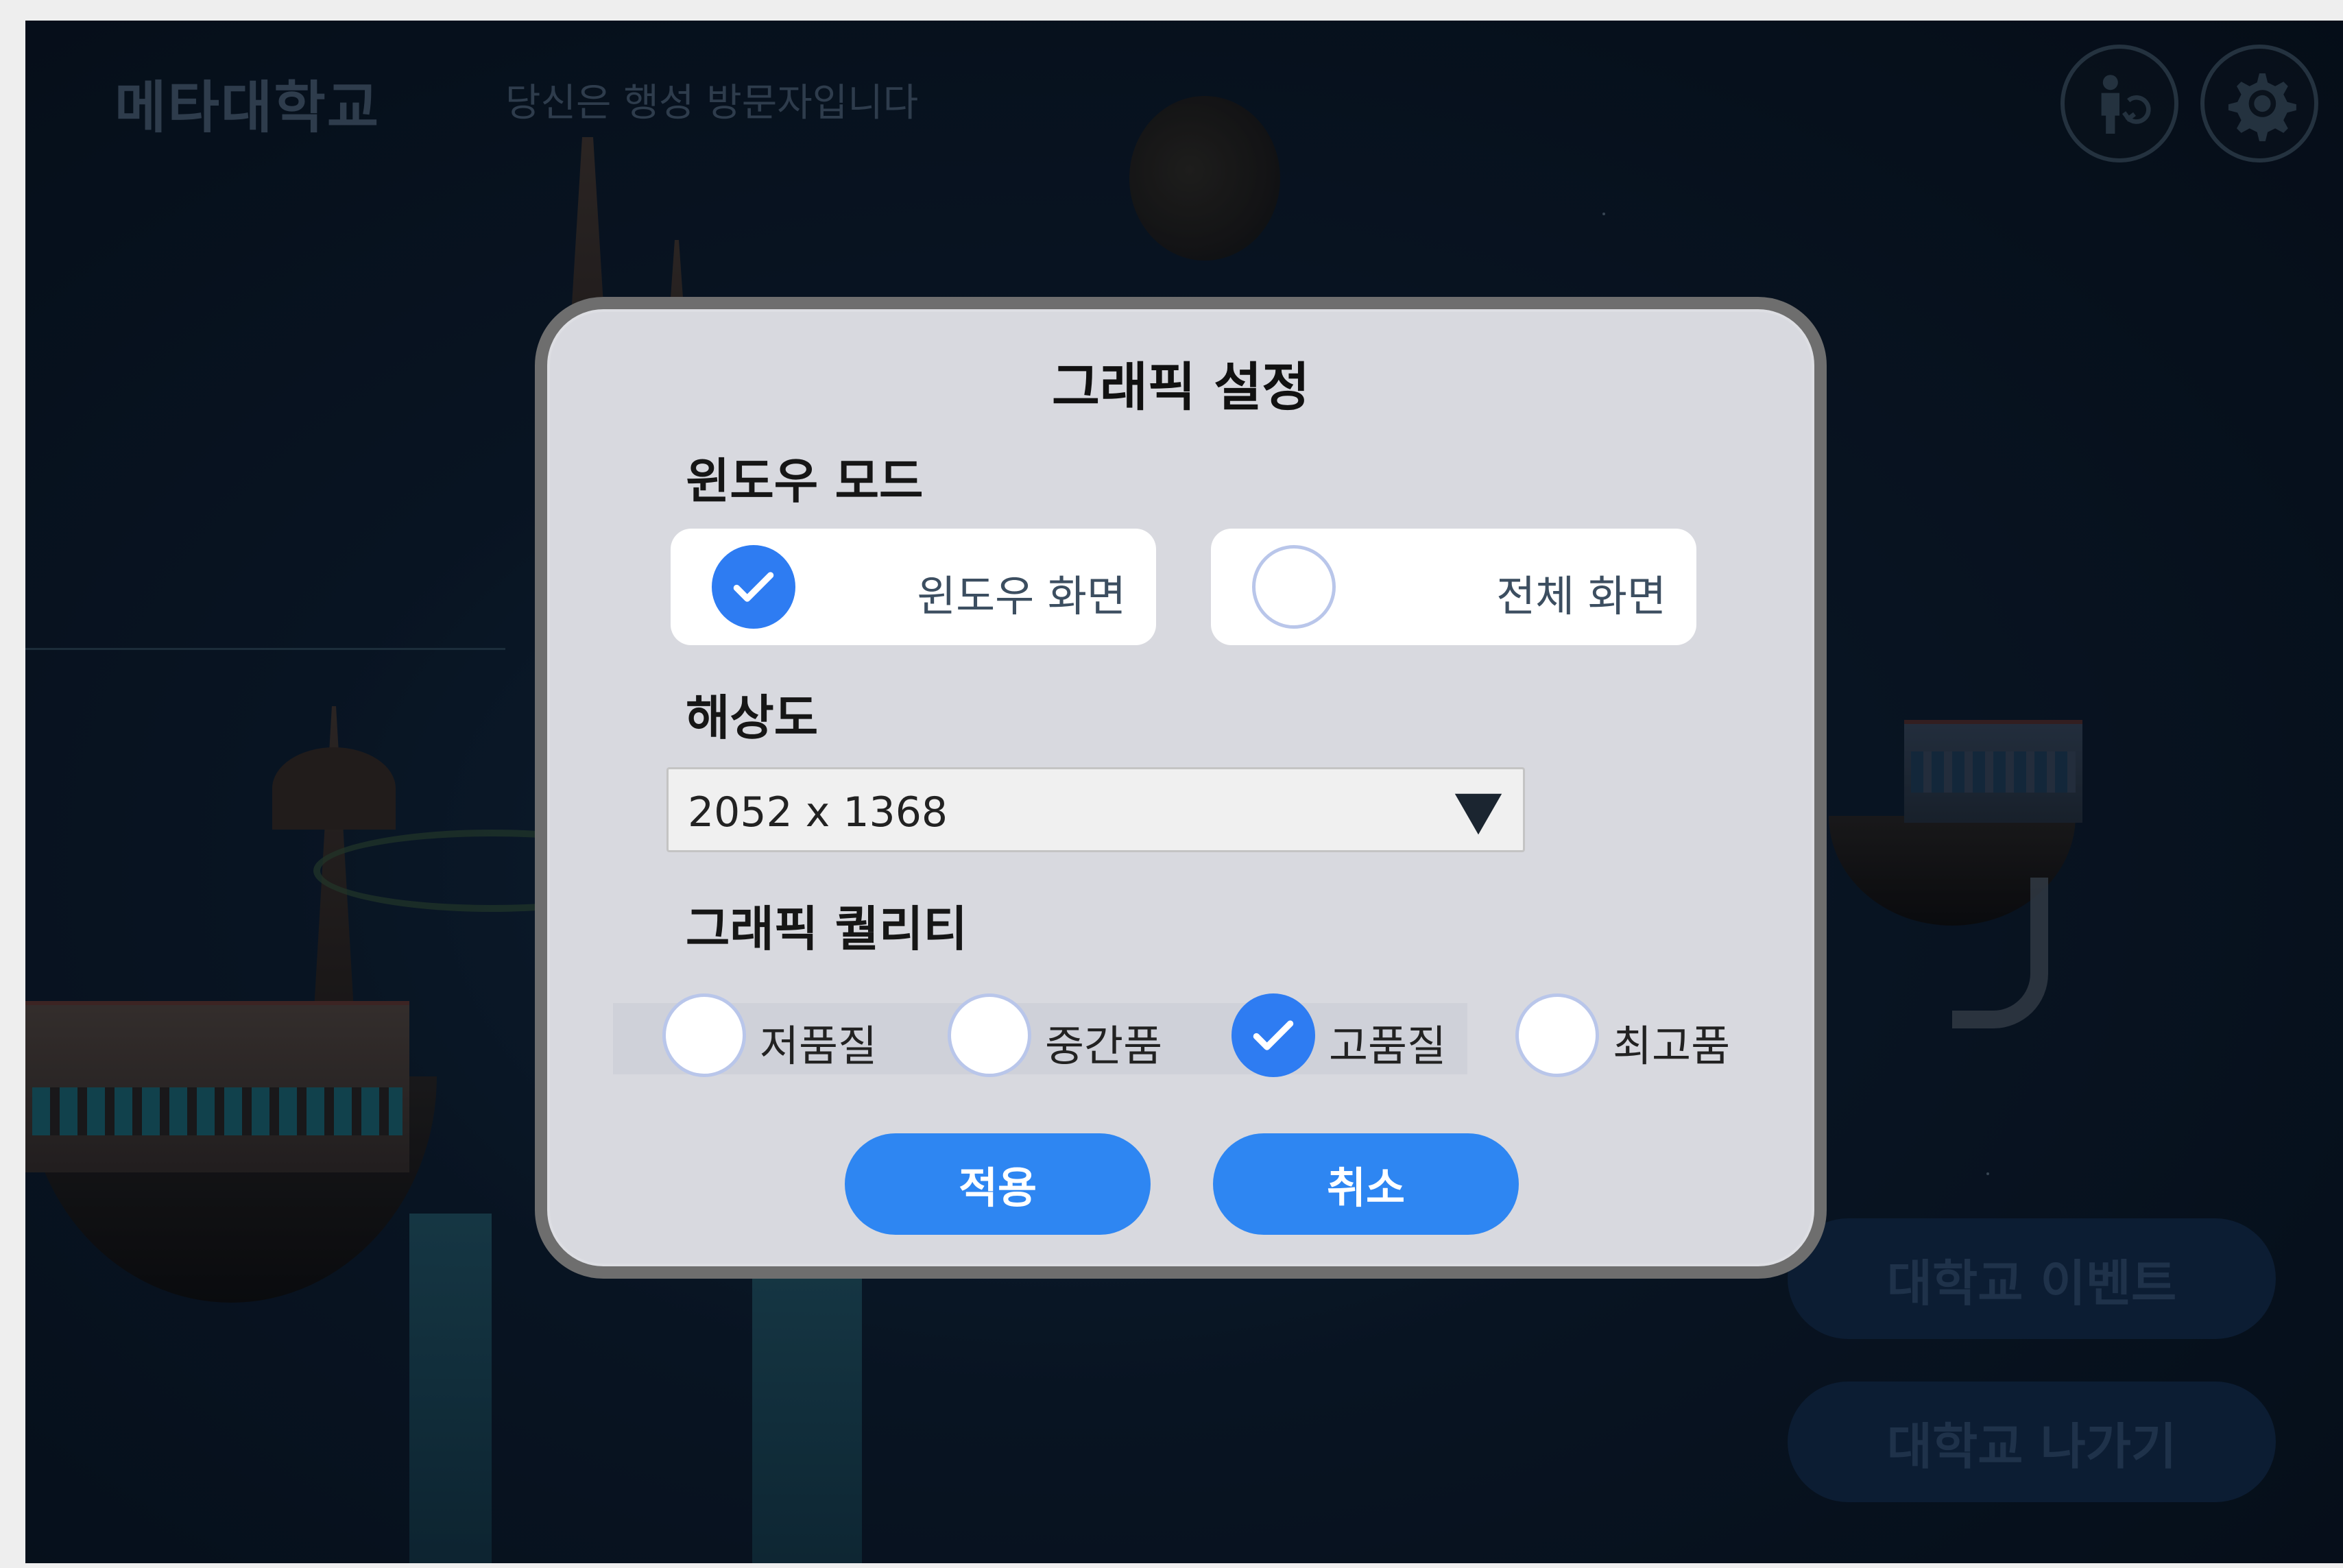 Image resolution: width=2343 pixels, height=1568 pixels. Describe the element at coordinates (1581, 596) in the screenshot. I see `option-label: 전체 화면` at that location.